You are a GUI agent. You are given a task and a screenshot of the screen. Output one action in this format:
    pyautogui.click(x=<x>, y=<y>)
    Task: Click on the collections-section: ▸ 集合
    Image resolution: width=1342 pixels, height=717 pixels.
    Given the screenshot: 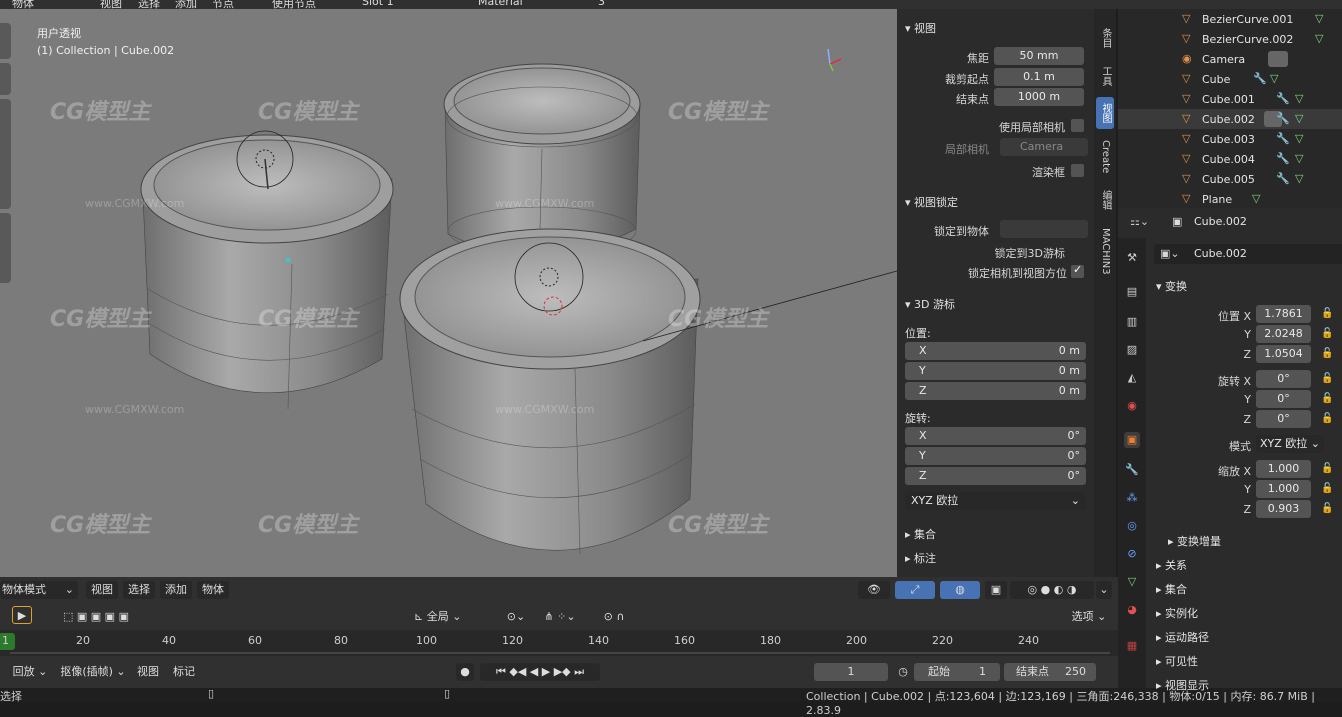 What is the action you would take?
    pyautogui.click(x=1171, y=589)
    